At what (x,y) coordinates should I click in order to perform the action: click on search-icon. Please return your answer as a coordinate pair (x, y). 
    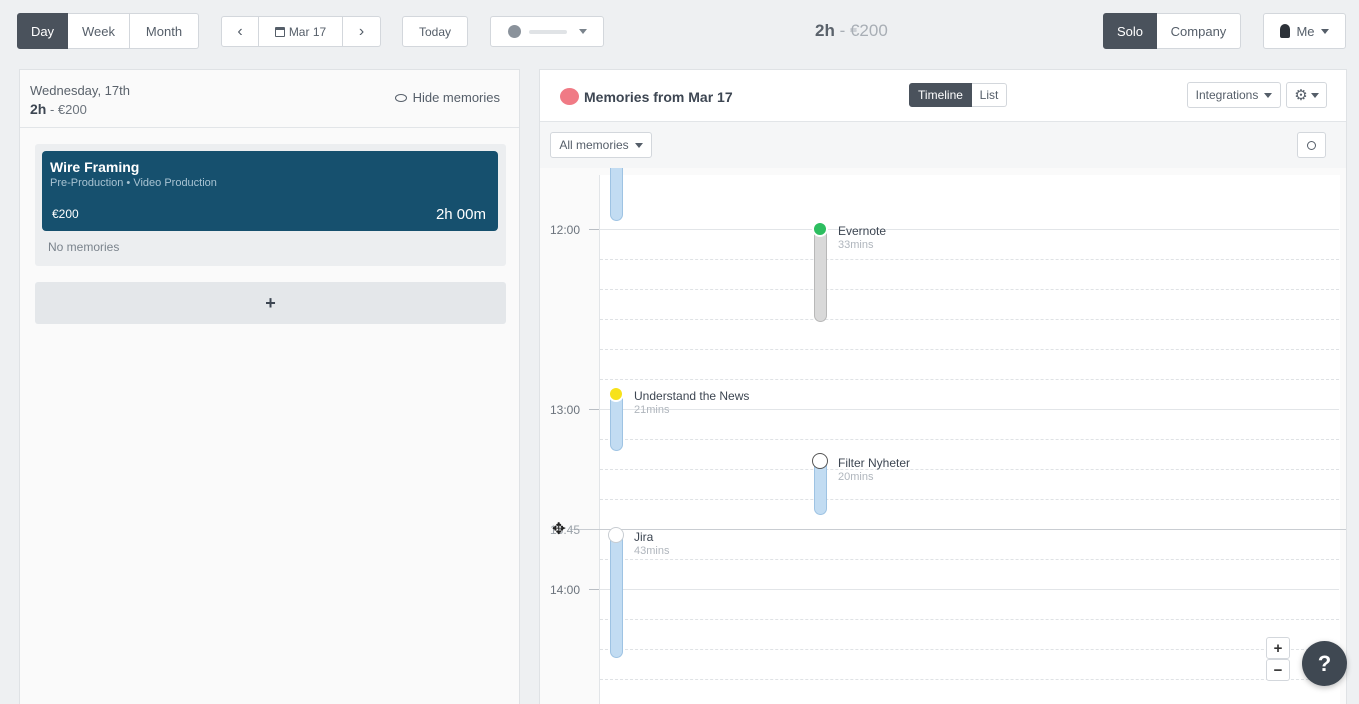
    Looking at the image, I should click on (1311, 145).